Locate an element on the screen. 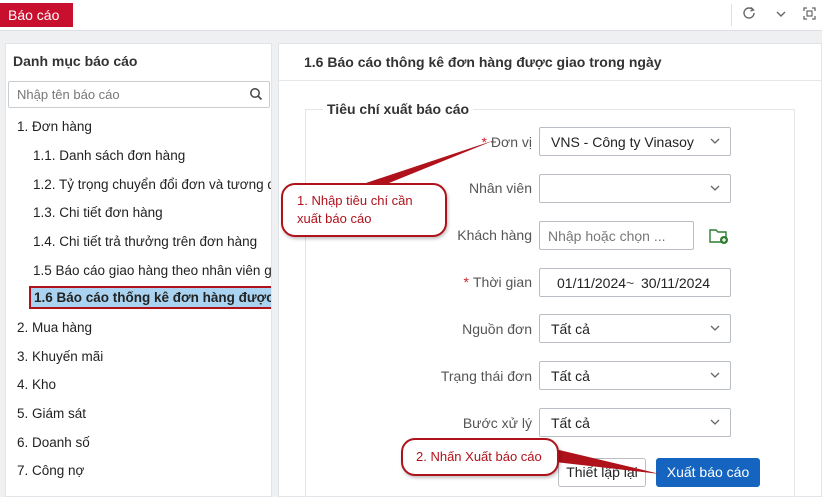 The height and width of the screenshot is (497, 822). criteria-title: Tiêu chí xuất báo cáo is located at coordinates (398, 109).